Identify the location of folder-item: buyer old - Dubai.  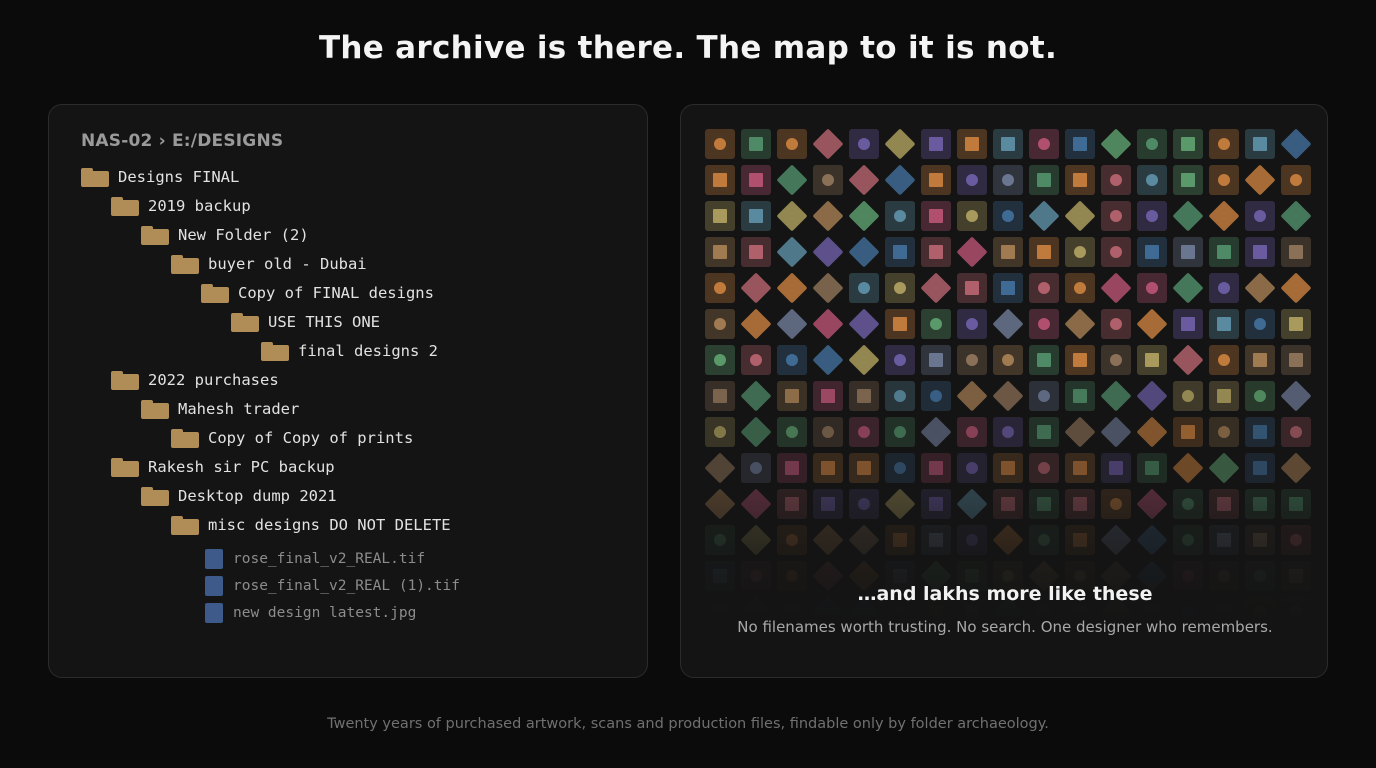
(269, 264).